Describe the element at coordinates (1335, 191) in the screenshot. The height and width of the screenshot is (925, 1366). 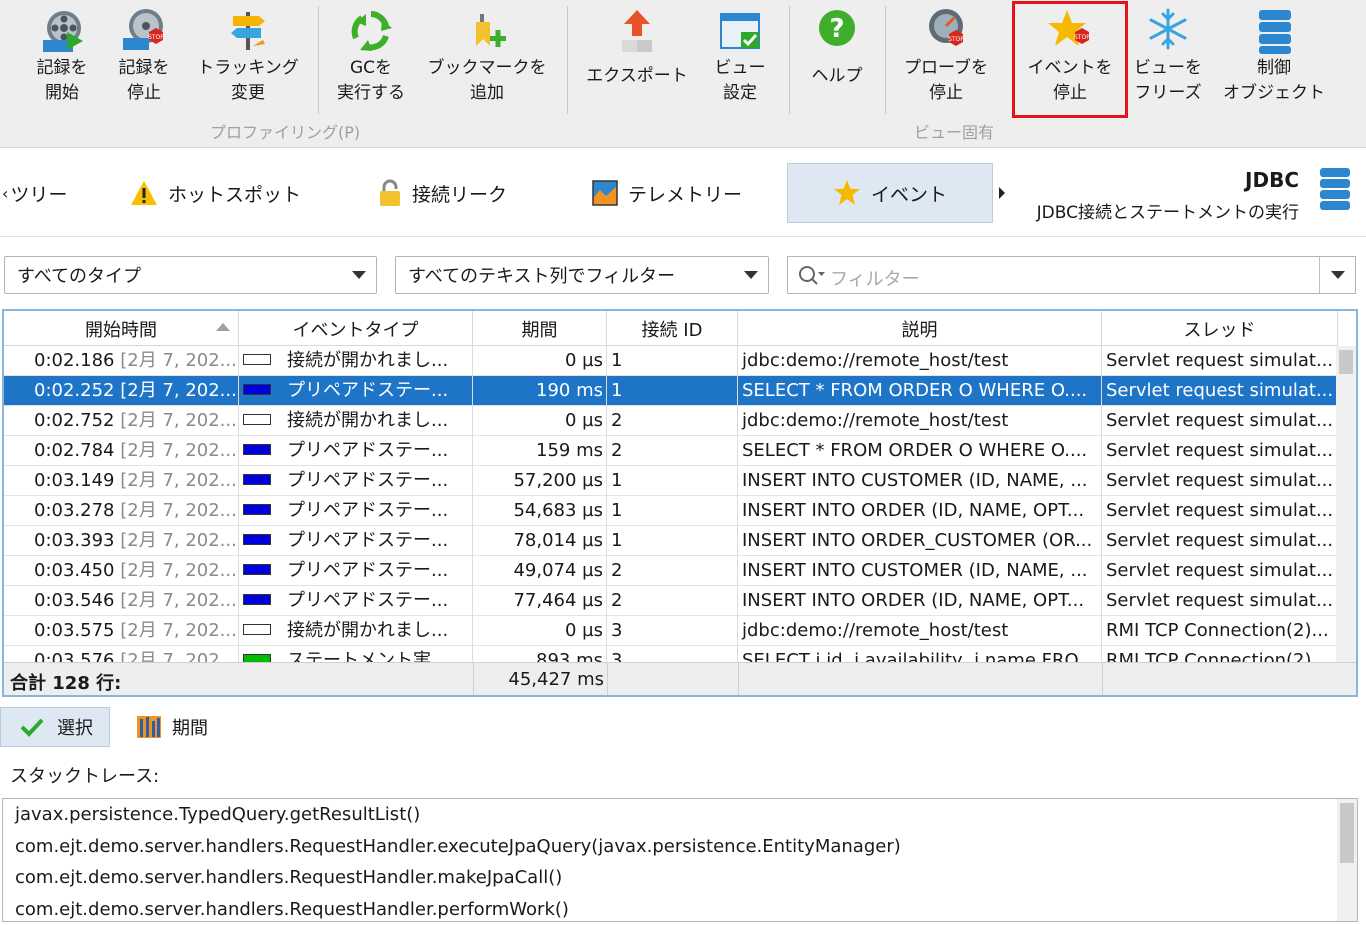
I see `jdbc-database-icon` at that location.